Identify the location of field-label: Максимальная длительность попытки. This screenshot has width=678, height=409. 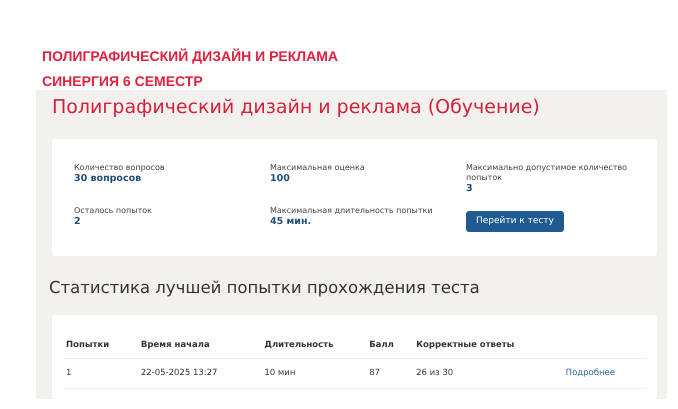
(352, 211).